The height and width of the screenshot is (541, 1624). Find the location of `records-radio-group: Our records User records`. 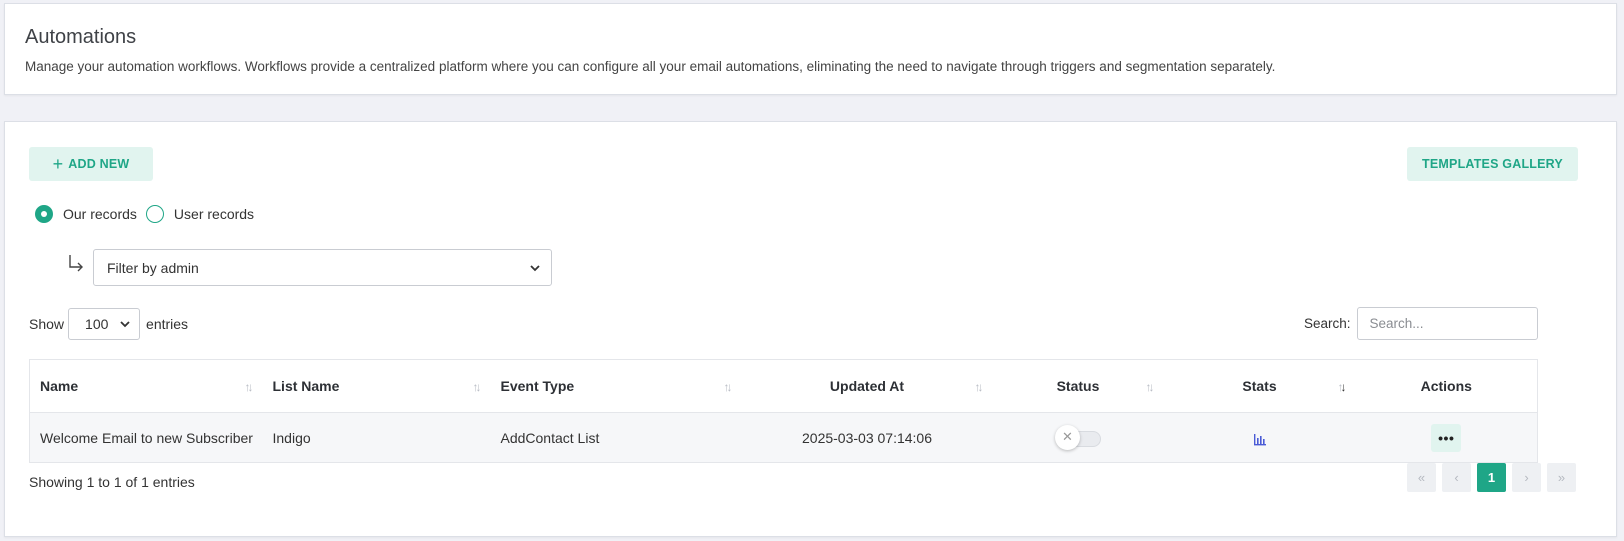

records-radio-group: Our records User records is located at coordinates (149, 214).